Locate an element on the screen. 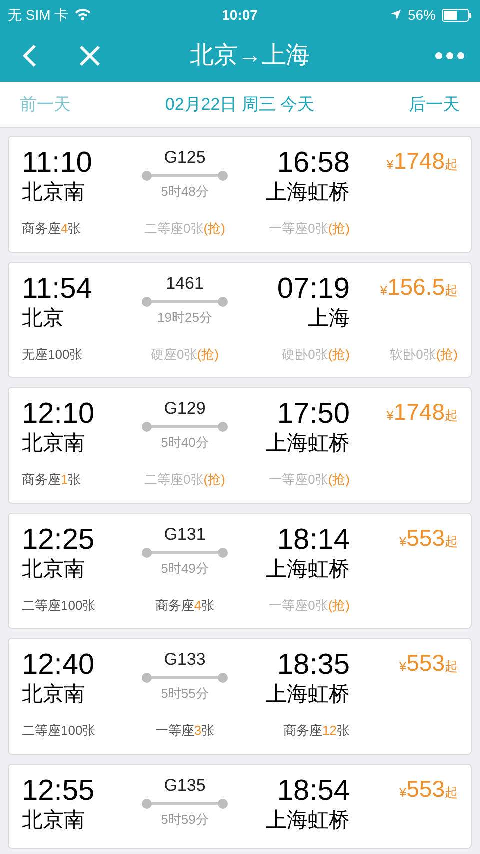 Image resolution: width=480 pixels, height=854 pixels. wifi-icon is located at coordinates (82, 15).